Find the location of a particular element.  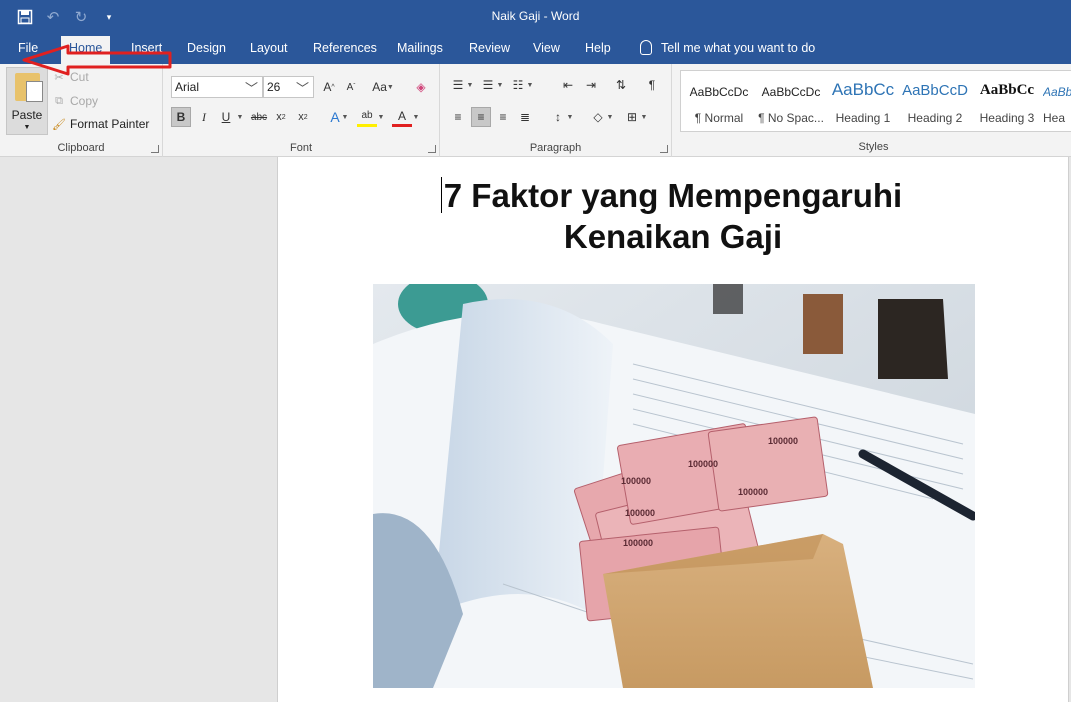

bold-icon: B is located at coordinates (181, 117).